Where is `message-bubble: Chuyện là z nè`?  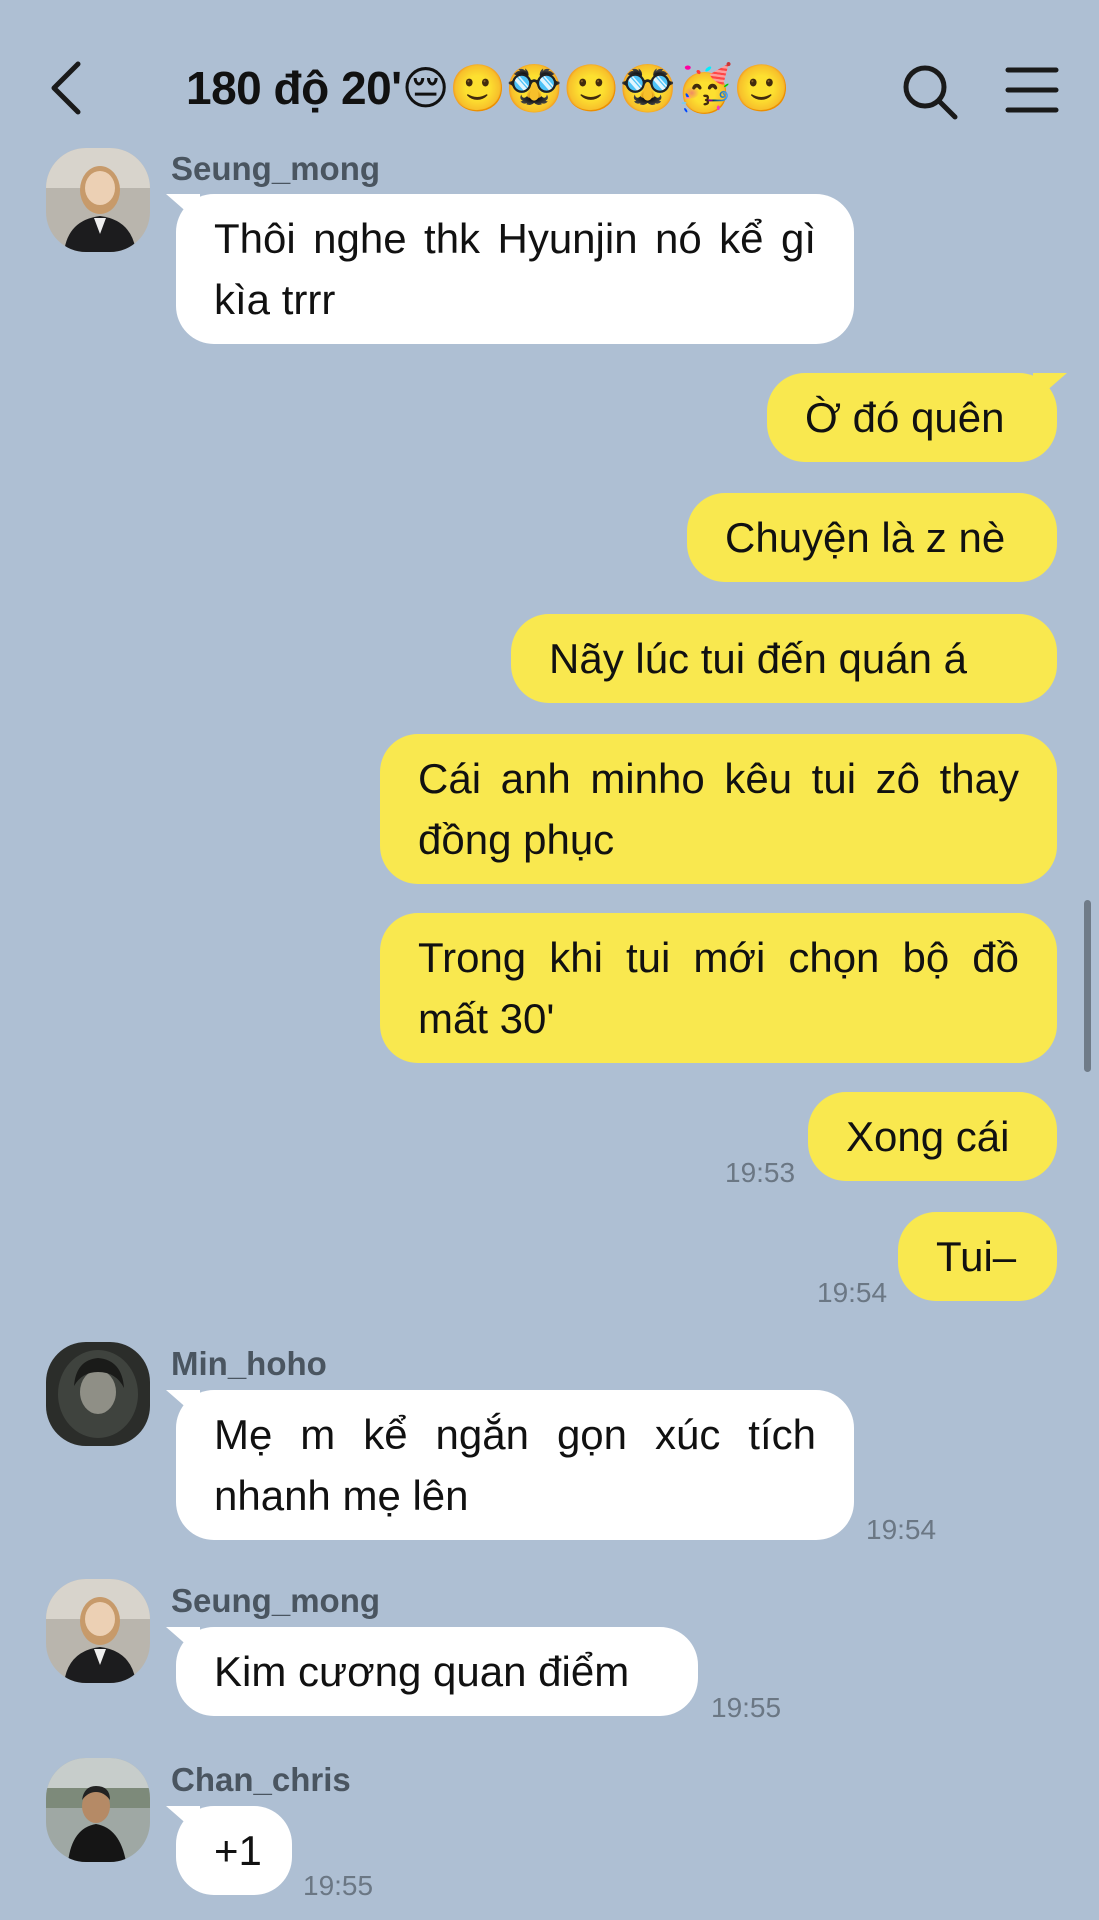 message-bubble: Chuyện là z nè is located at coordinates (872, 537).